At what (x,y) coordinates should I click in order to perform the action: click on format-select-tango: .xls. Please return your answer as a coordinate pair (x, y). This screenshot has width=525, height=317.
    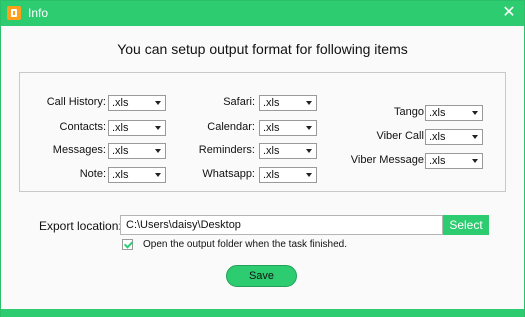
    Looking at the image, I should click on (454, 113).